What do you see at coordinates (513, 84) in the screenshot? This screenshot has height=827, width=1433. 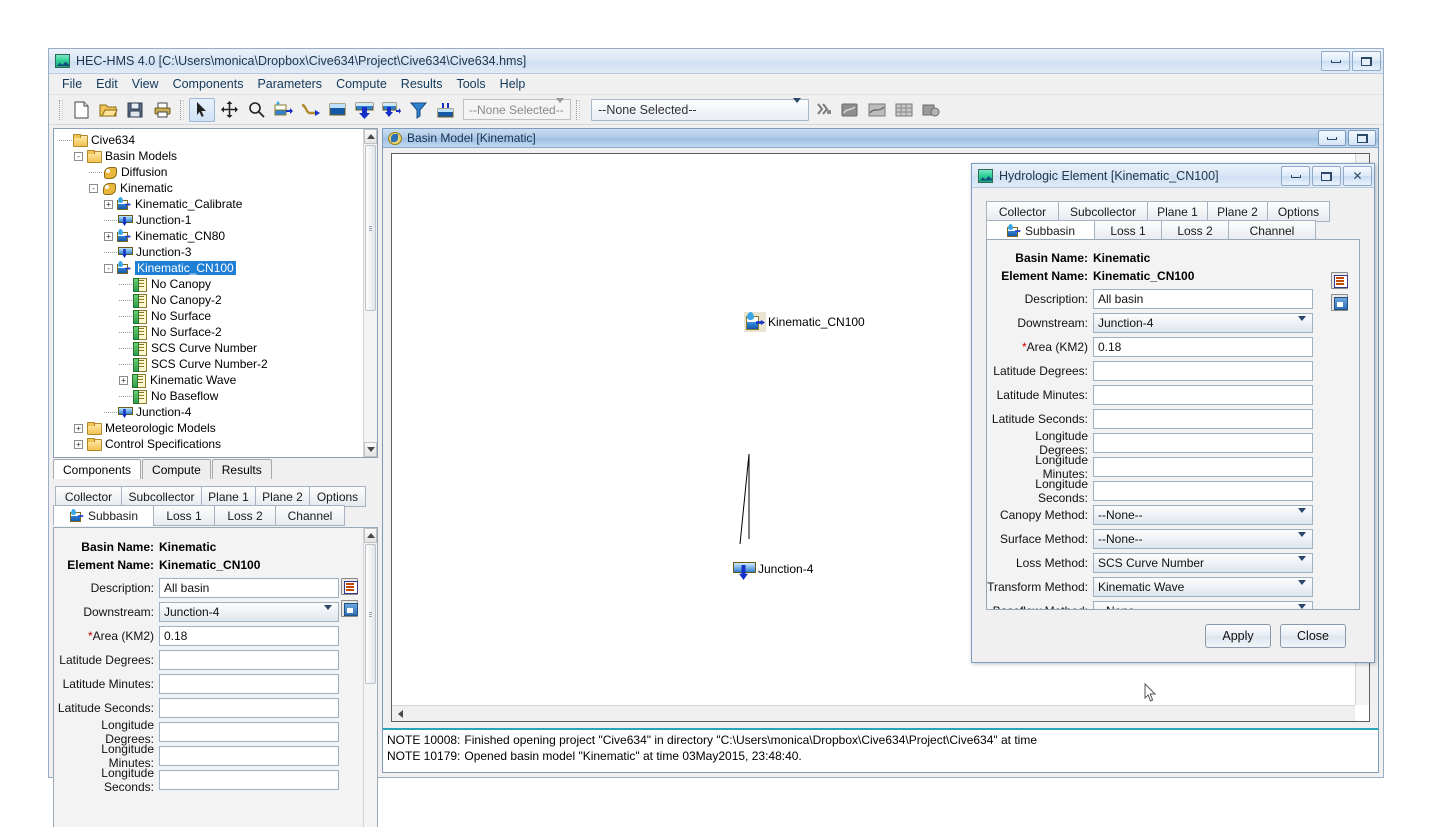 I see `menu-item-help: Help` at bounding box center [513, 84].